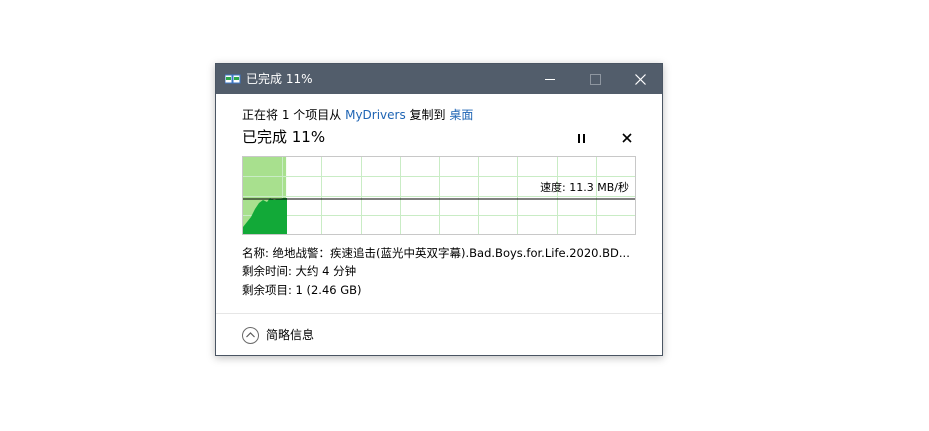 Image resolution: width=929 pixels, height=431 pixels. Describe the element at coordinates (294, 115) in the screenshot. I see `copy-prefix-text: 正在将 1 个项目从` at that location.